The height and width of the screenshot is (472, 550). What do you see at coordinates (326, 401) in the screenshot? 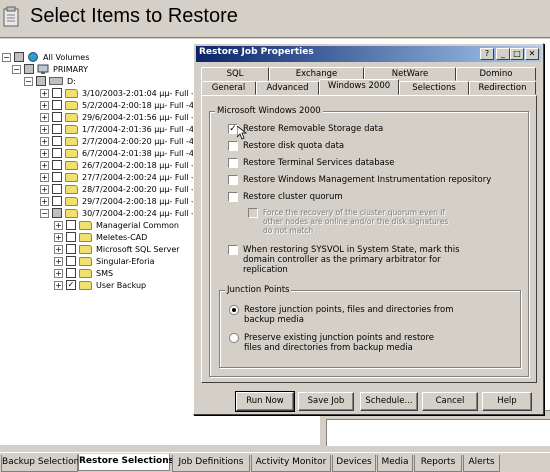
I see `save-job-button: Save Job` at bounding box center [326, 401].